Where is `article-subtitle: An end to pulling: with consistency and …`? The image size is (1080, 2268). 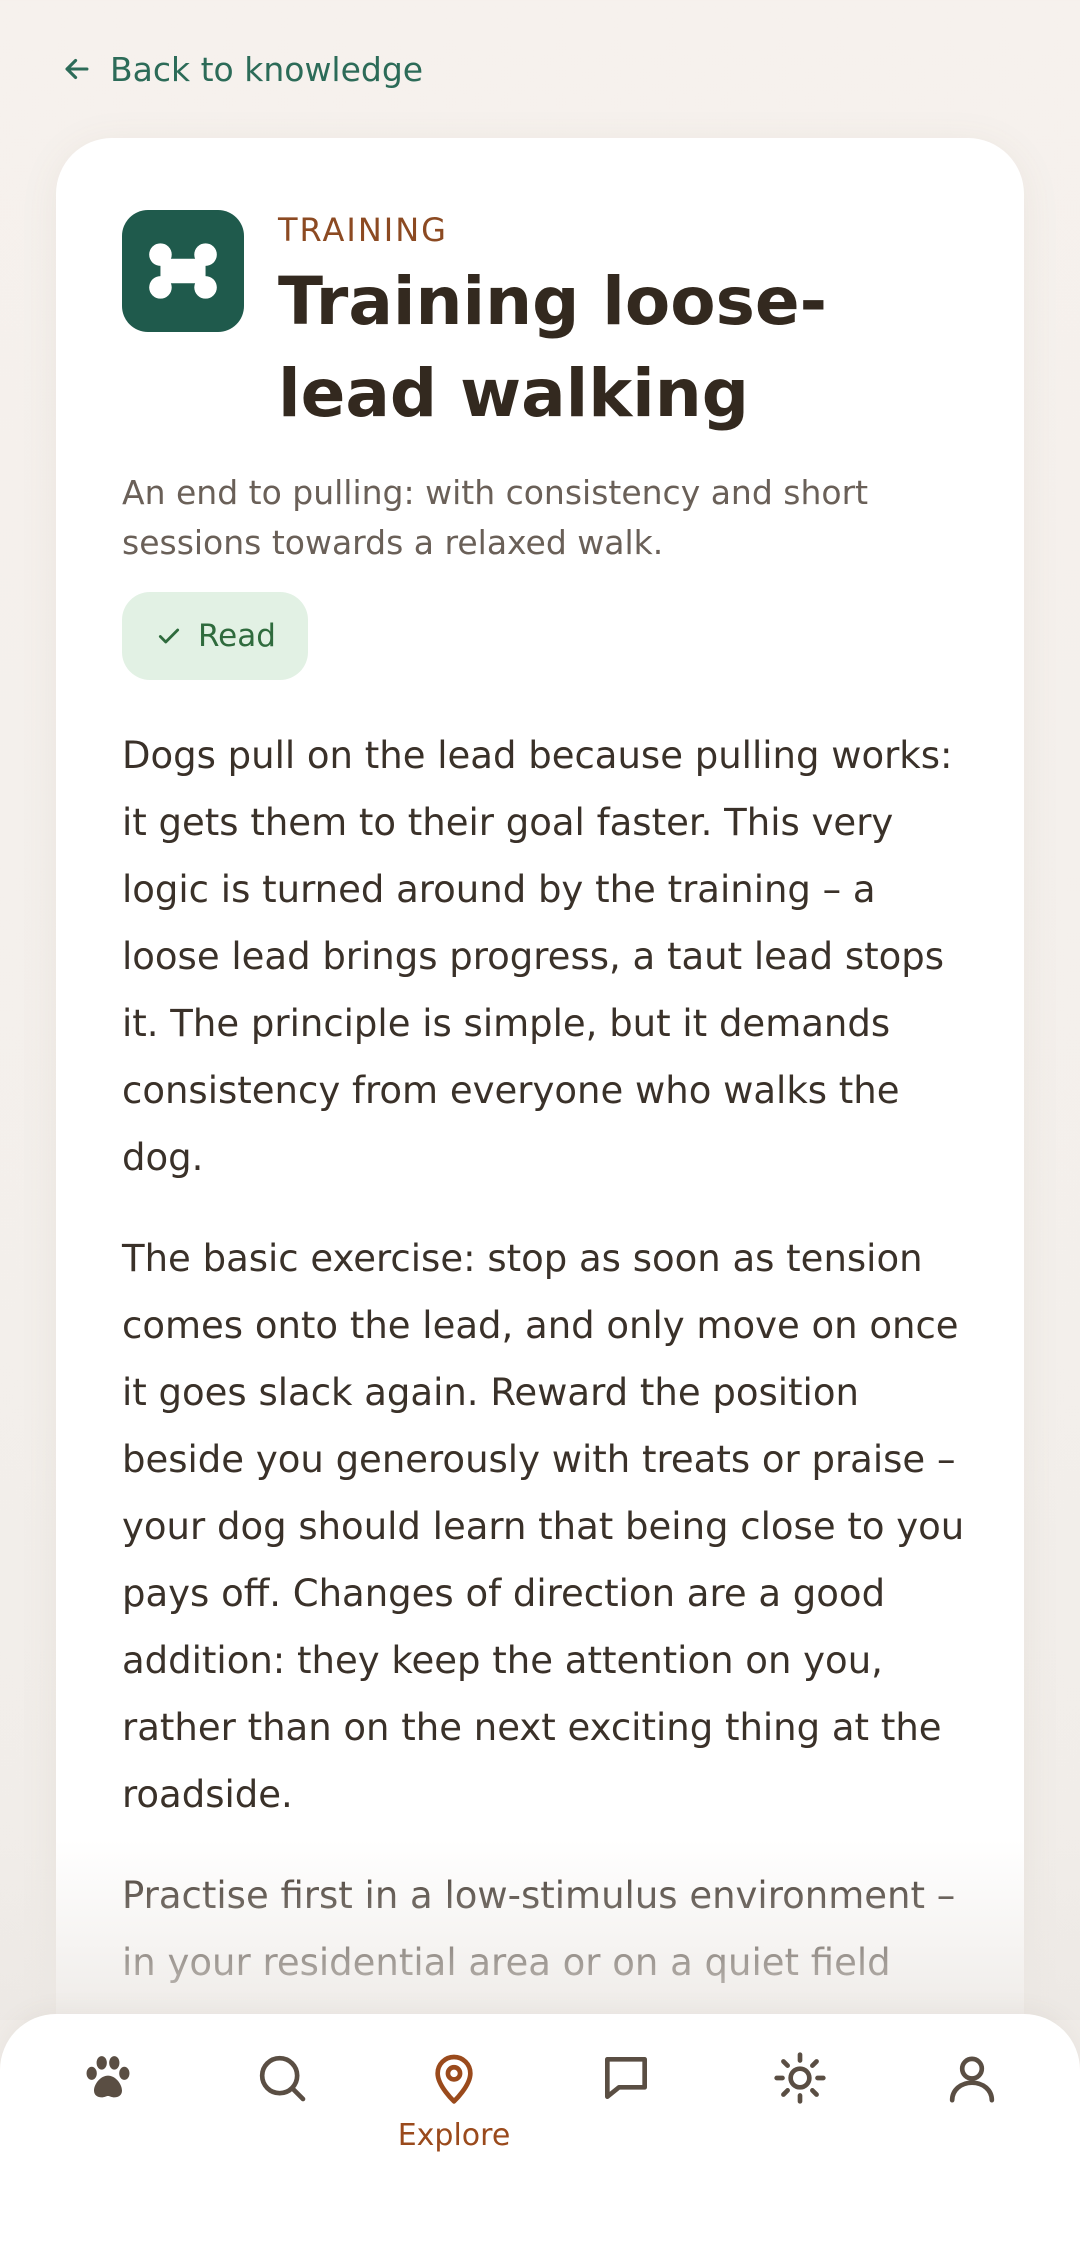
article-subtitle: An end to pulling: with consistency and … is located at coordinates (495, 517).